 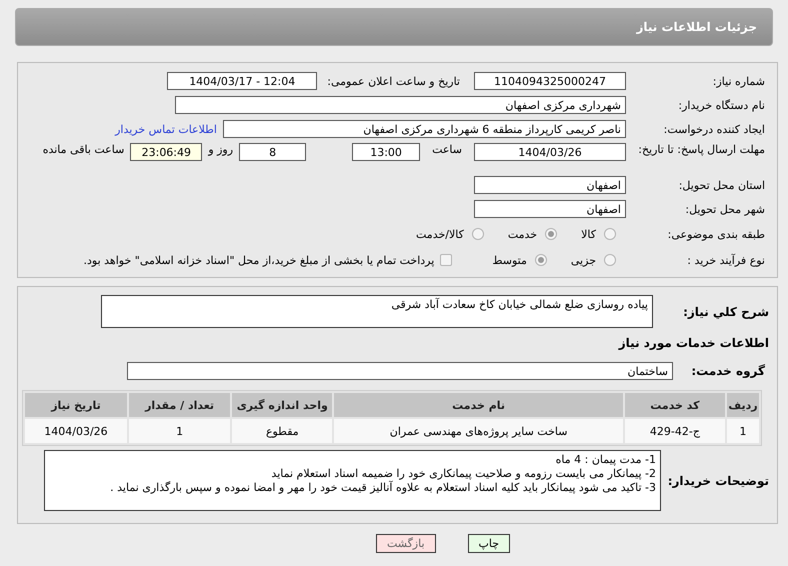 What do you see at coordinates (718, 481) in the screenshot?
I see `field-label: توضیحات خریدار:` at bounding box center [718, 481].